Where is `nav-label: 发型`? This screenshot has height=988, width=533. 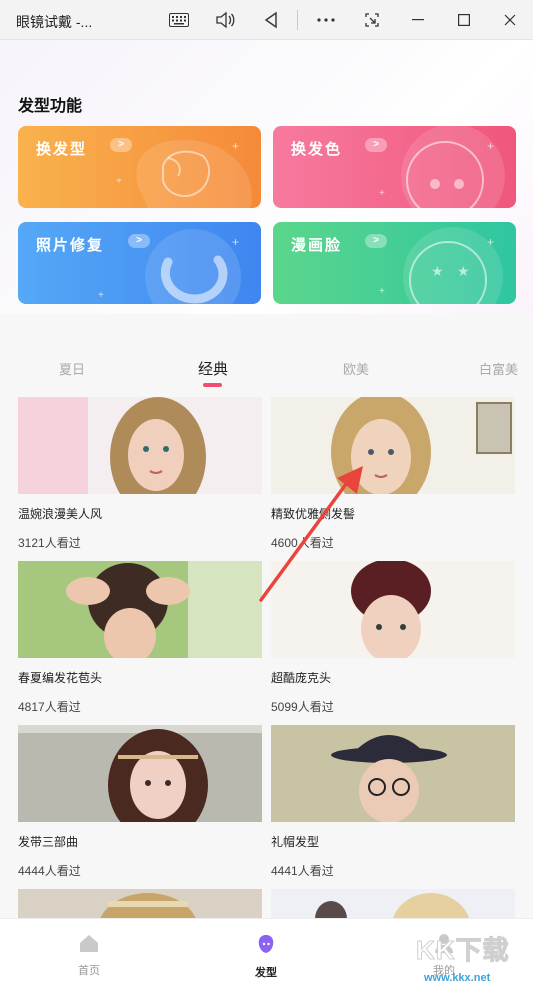
nav-label: 发型 is located at coordinates (266, 973).